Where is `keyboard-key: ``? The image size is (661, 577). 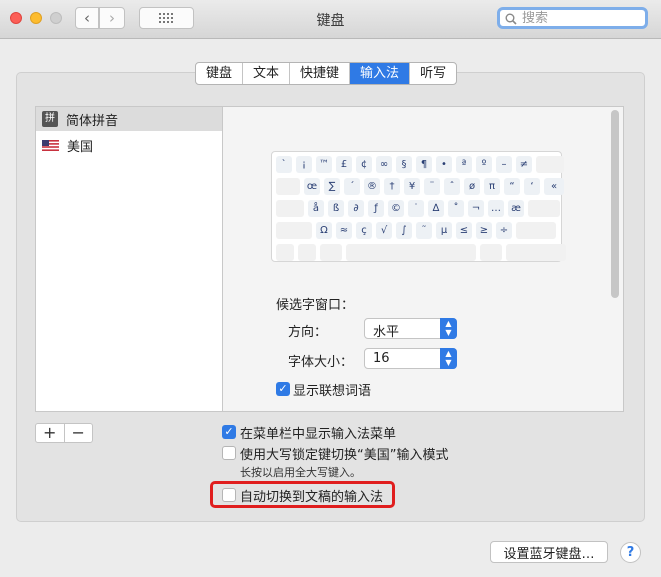
keyboard-key: ` is located at coordinates (284, 164).